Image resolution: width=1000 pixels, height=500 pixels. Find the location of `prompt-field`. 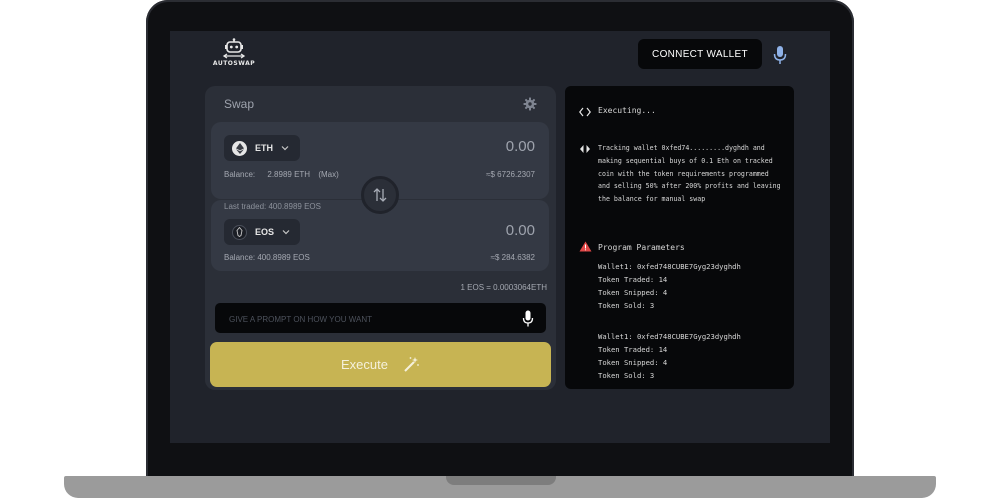

prompt-field is located at coordinates (380, 319).